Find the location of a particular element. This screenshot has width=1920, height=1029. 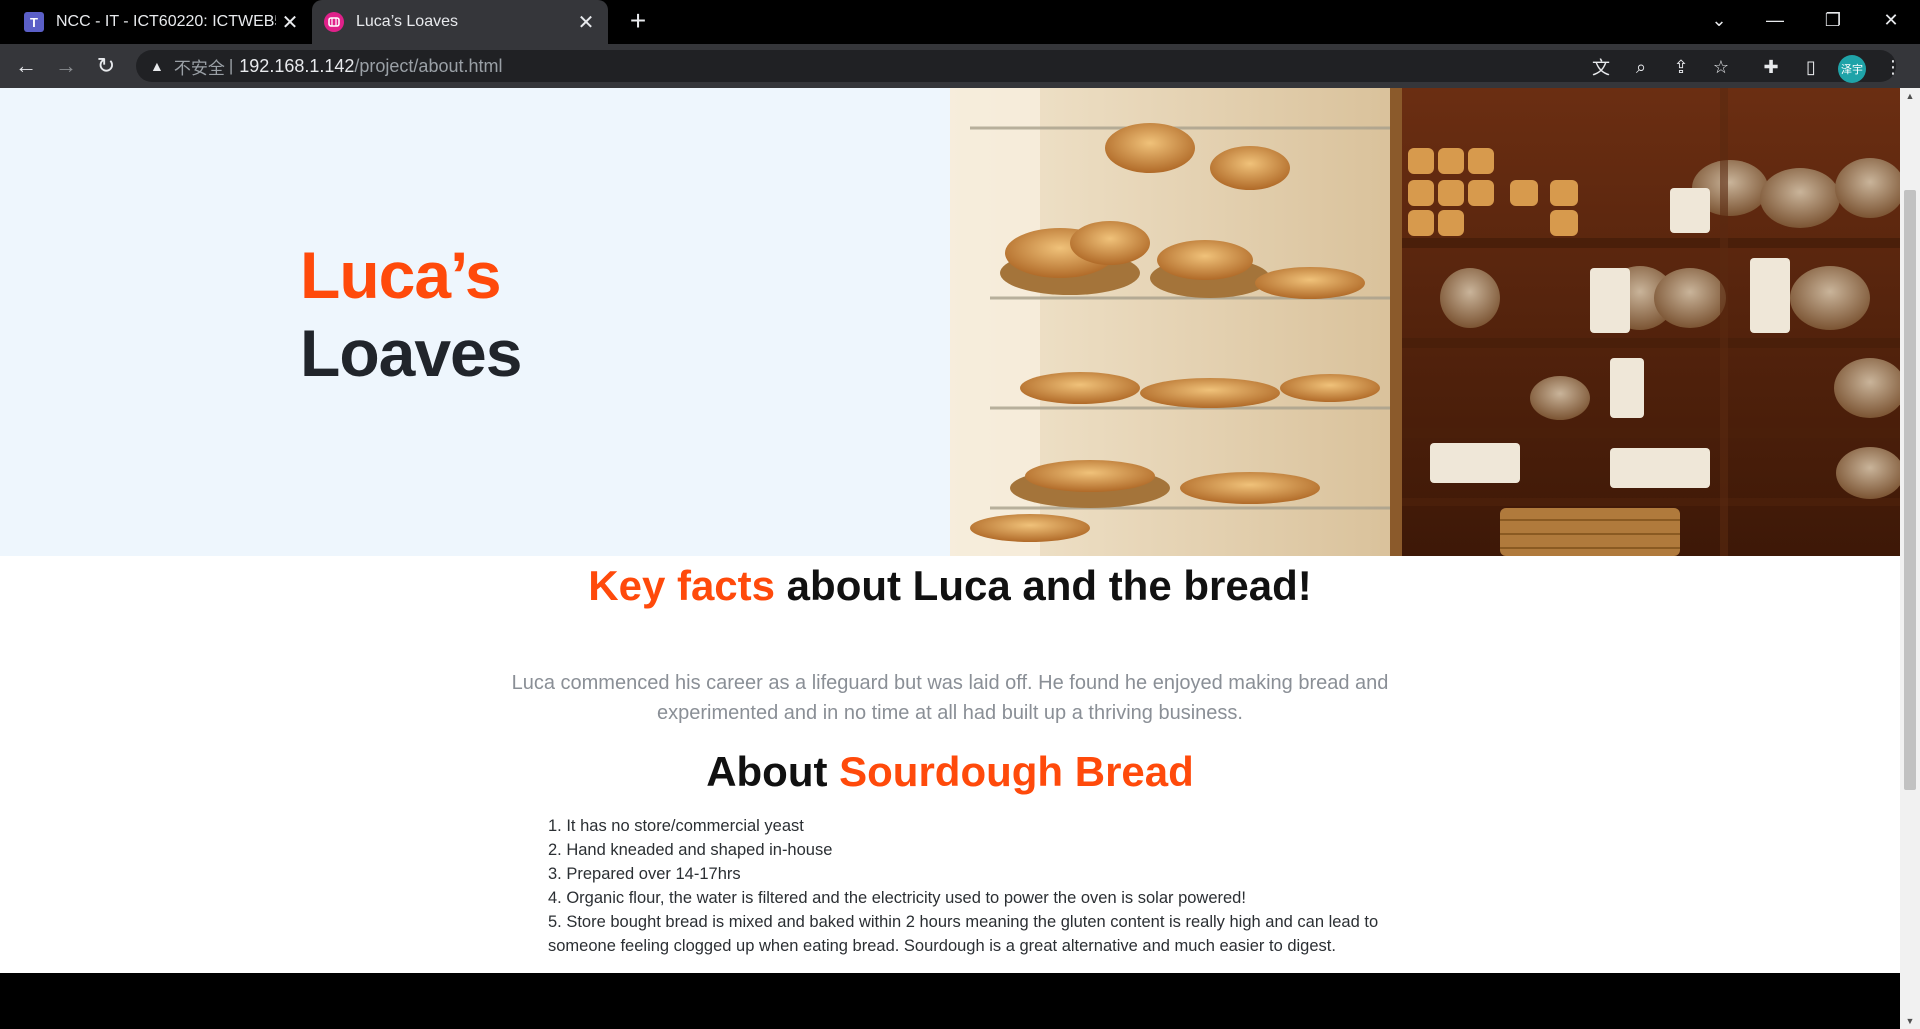

share-icon: ⇪ is located at coordinates (1681, 67).